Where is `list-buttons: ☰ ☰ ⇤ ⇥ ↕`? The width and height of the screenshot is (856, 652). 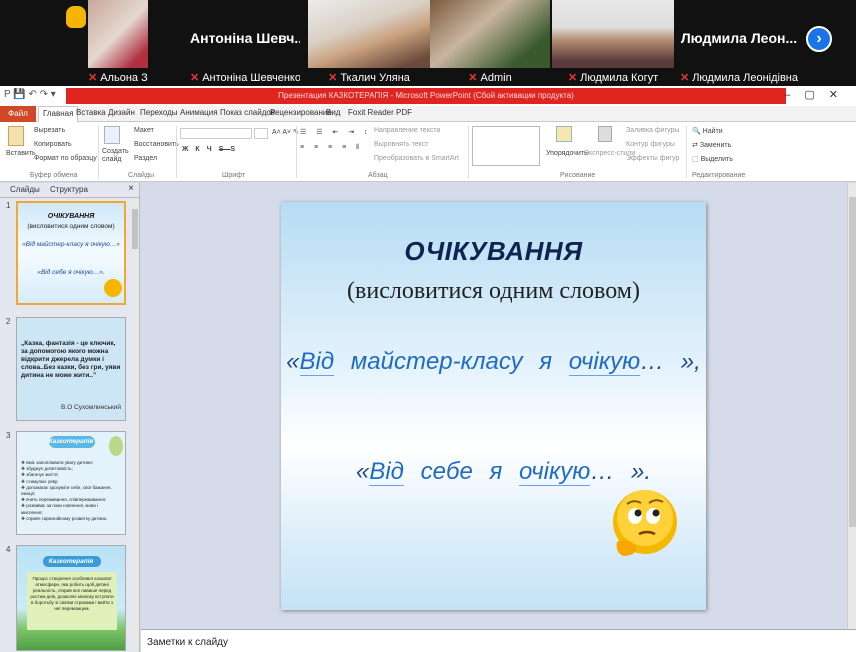
list-buttons: ☰ ☰ ⇤ ⇥ ↕ is located at coordinates (336, 132).